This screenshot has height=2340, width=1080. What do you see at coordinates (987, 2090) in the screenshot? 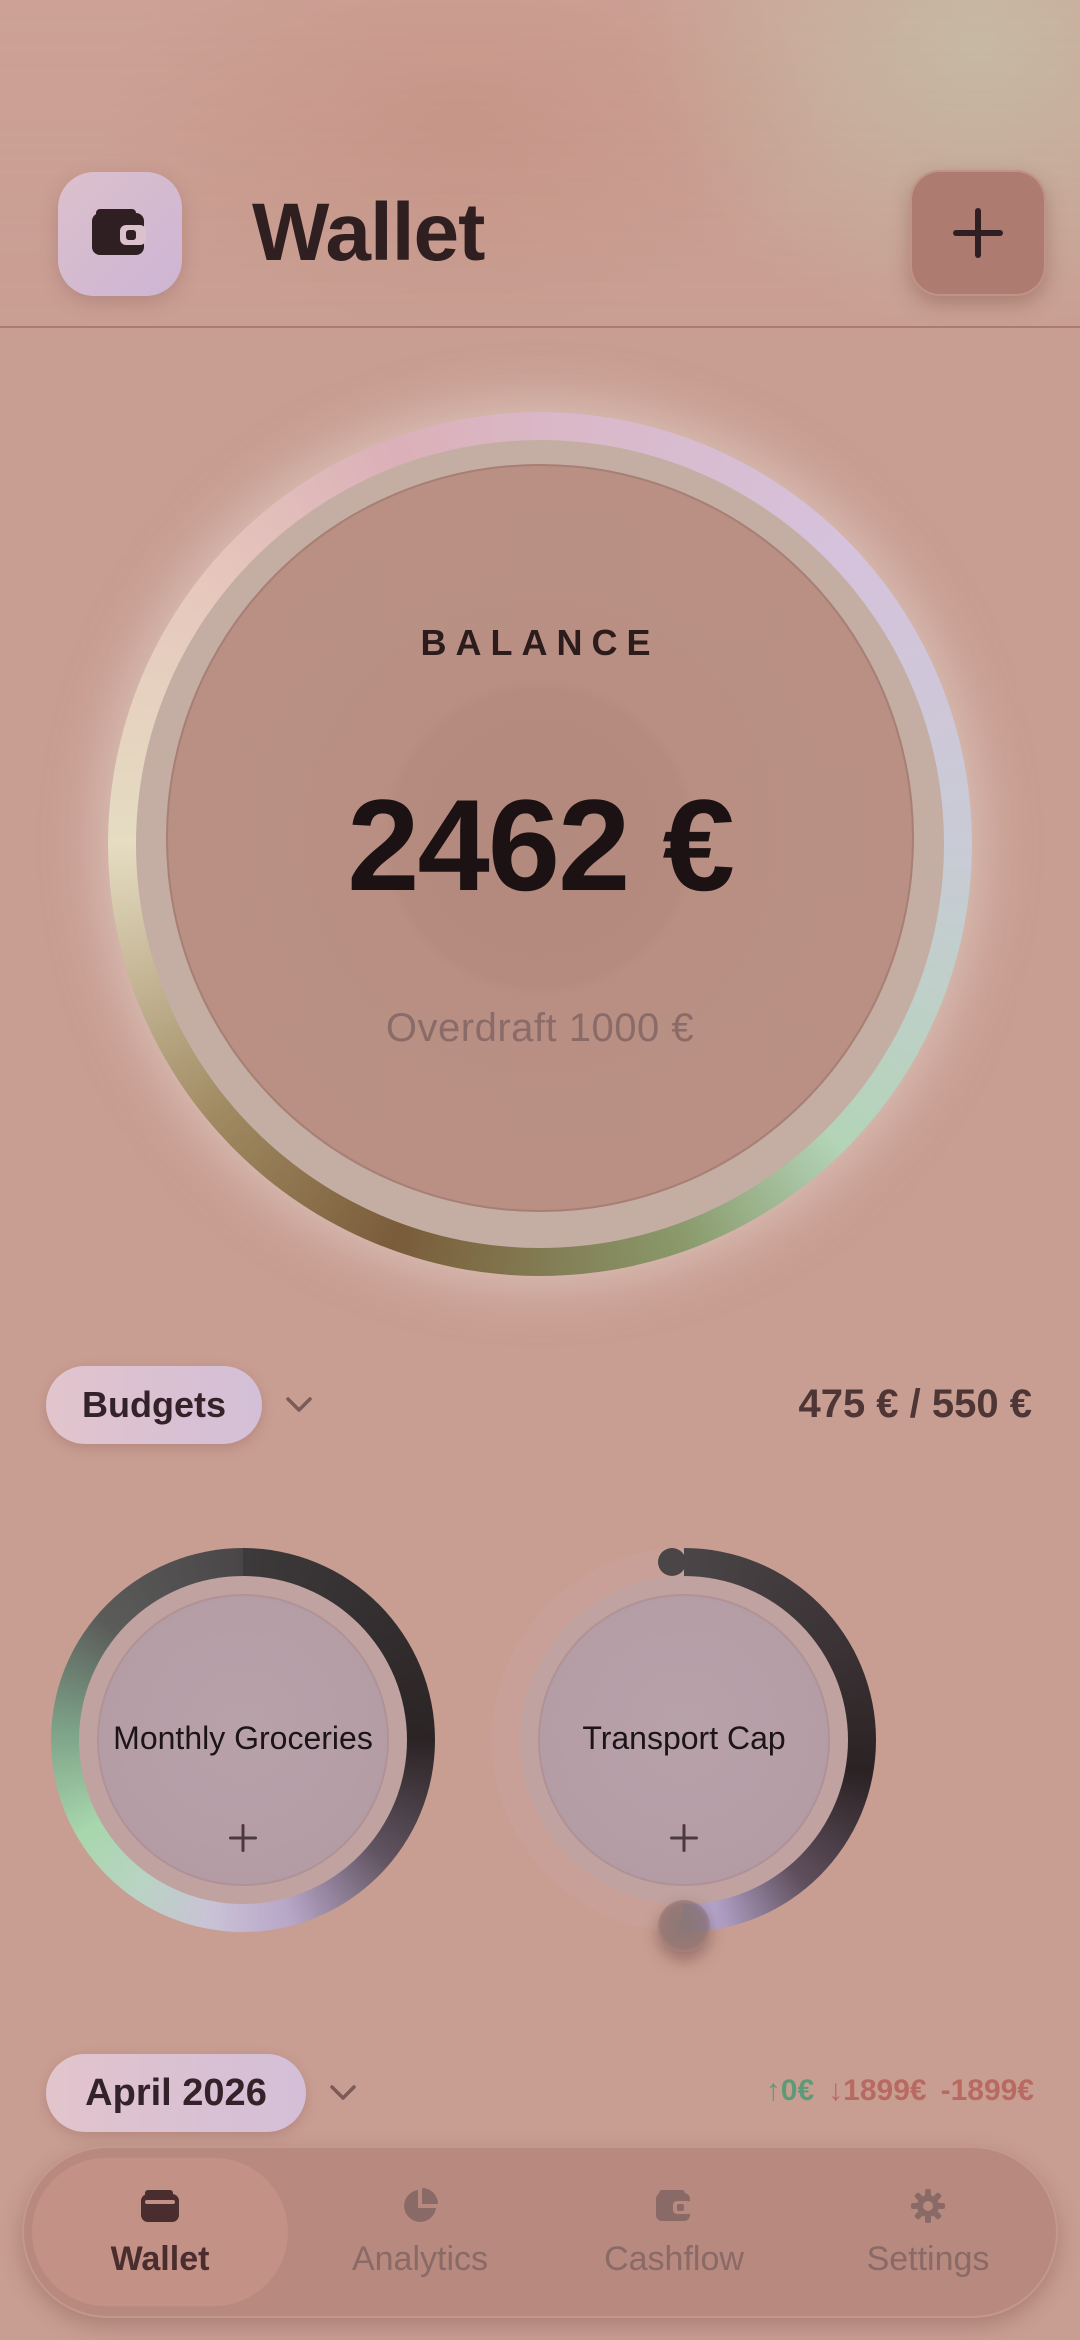
I see `net-value: -1899€` at bounding box center [987, 2090].